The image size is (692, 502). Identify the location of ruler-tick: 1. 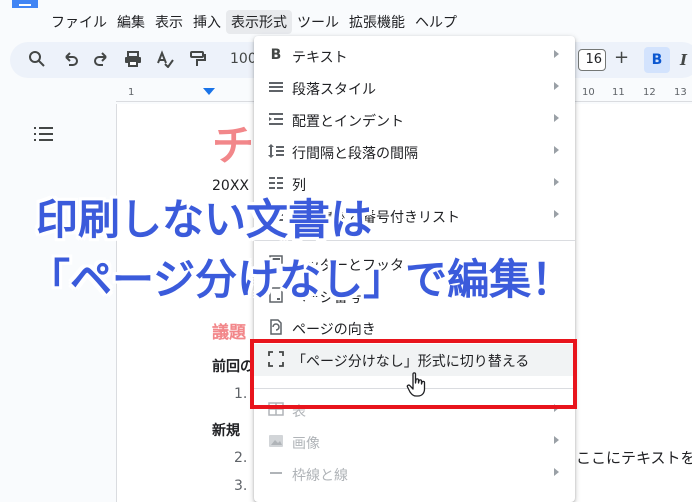
(131, 92).